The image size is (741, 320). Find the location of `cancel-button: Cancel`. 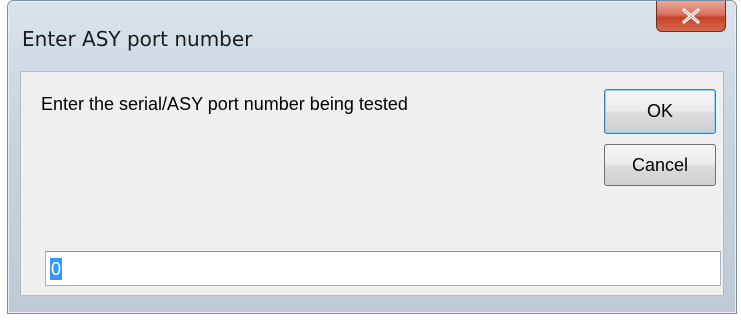

cancel-button: Cancel is located at coordinates (660, 165).